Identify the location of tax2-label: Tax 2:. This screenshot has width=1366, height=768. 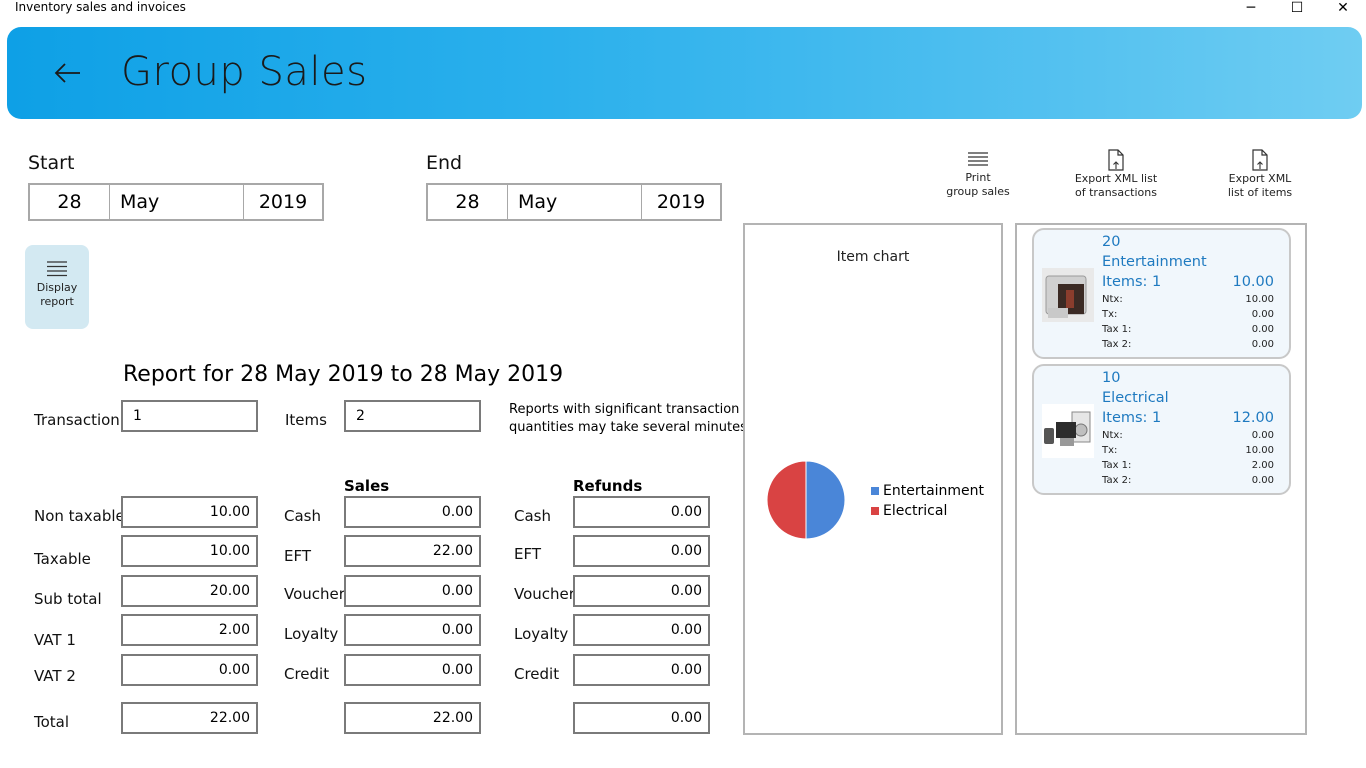
(1117, 344).